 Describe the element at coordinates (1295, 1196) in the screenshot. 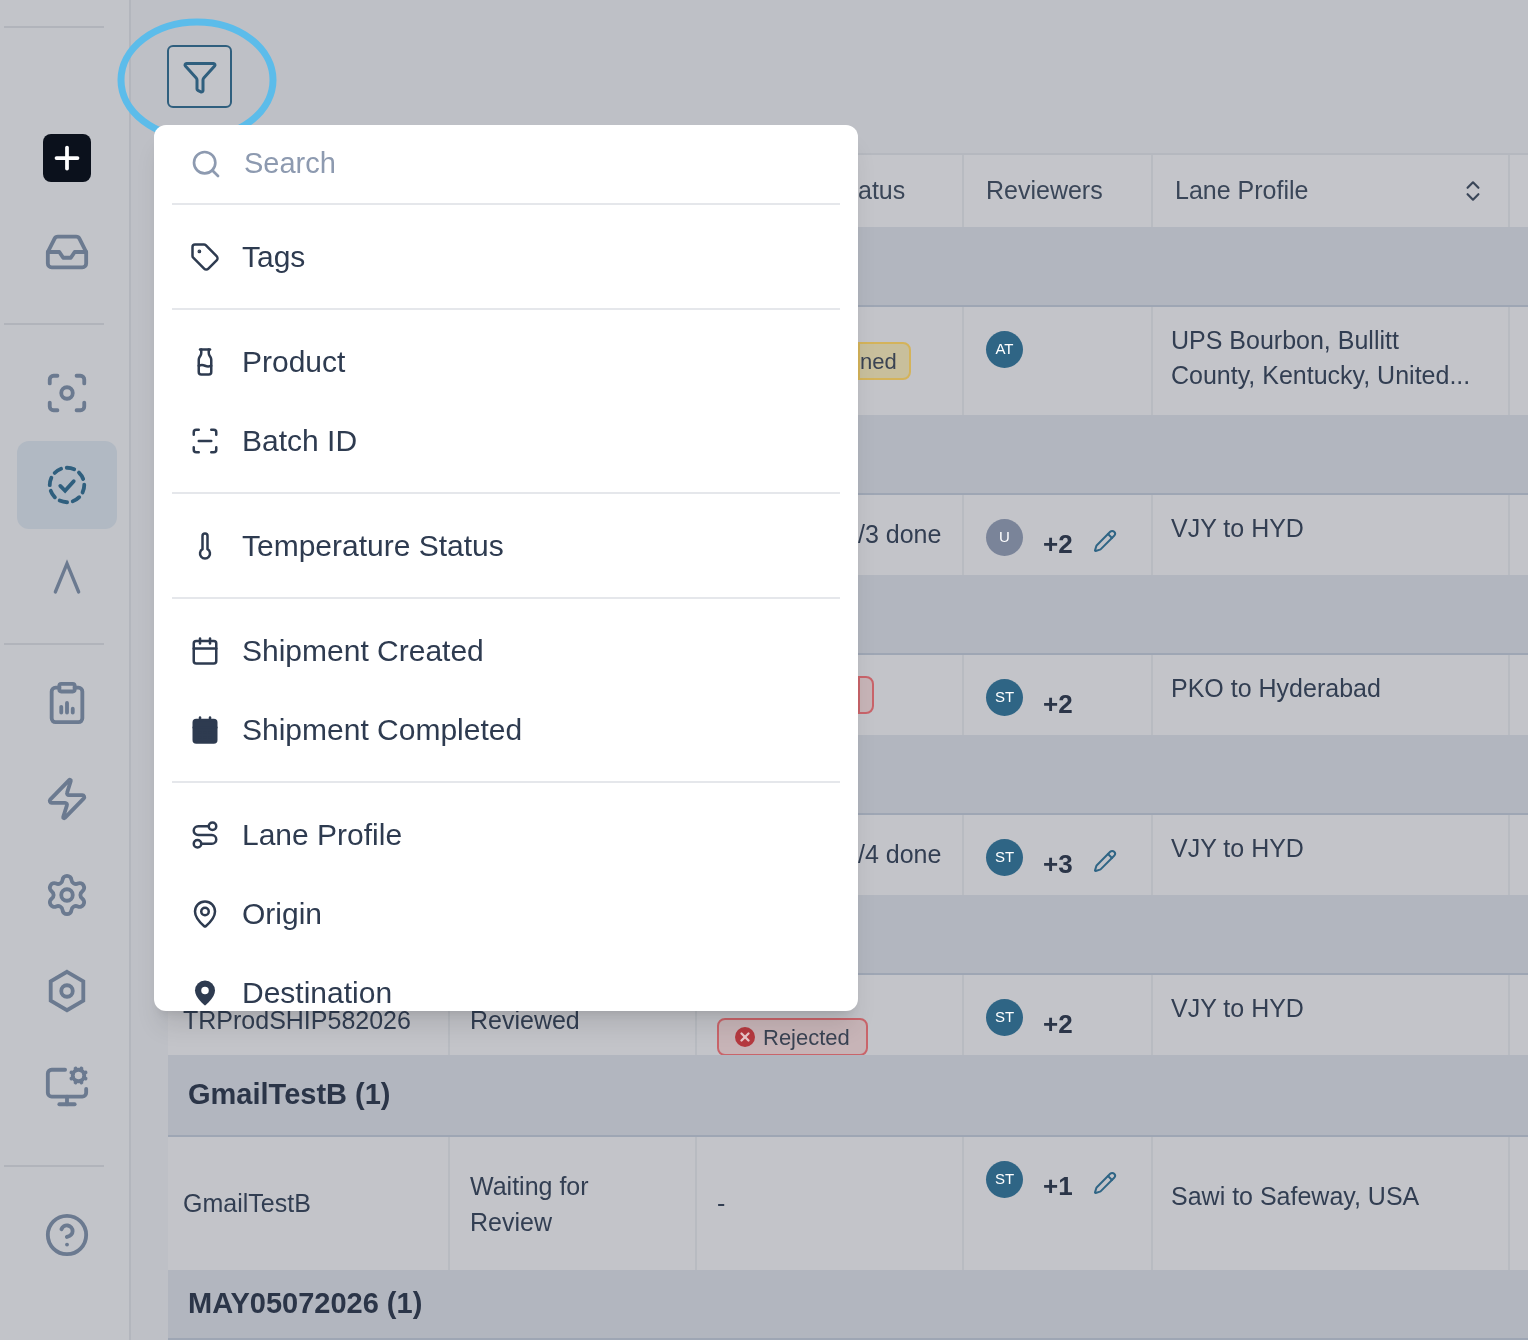

I see `table-cell-text: Sawi to Safeway, USA` at that location.